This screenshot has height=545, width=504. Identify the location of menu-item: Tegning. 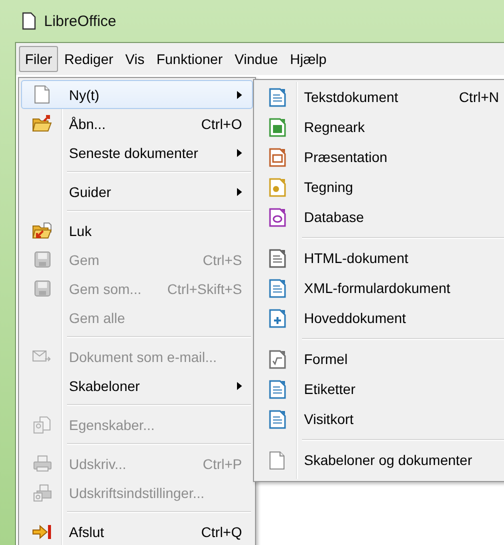
(380, 187).